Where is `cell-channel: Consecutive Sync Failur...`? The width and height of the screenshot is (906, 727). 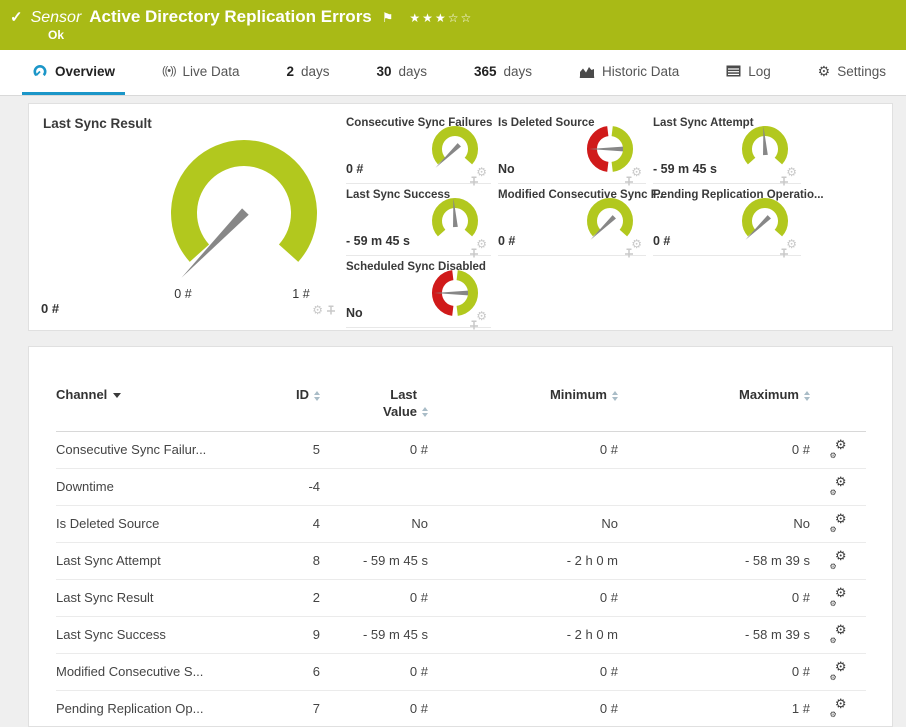
cell-channel: Consecutive Sync Failur... is located at coordinates (162, 450).